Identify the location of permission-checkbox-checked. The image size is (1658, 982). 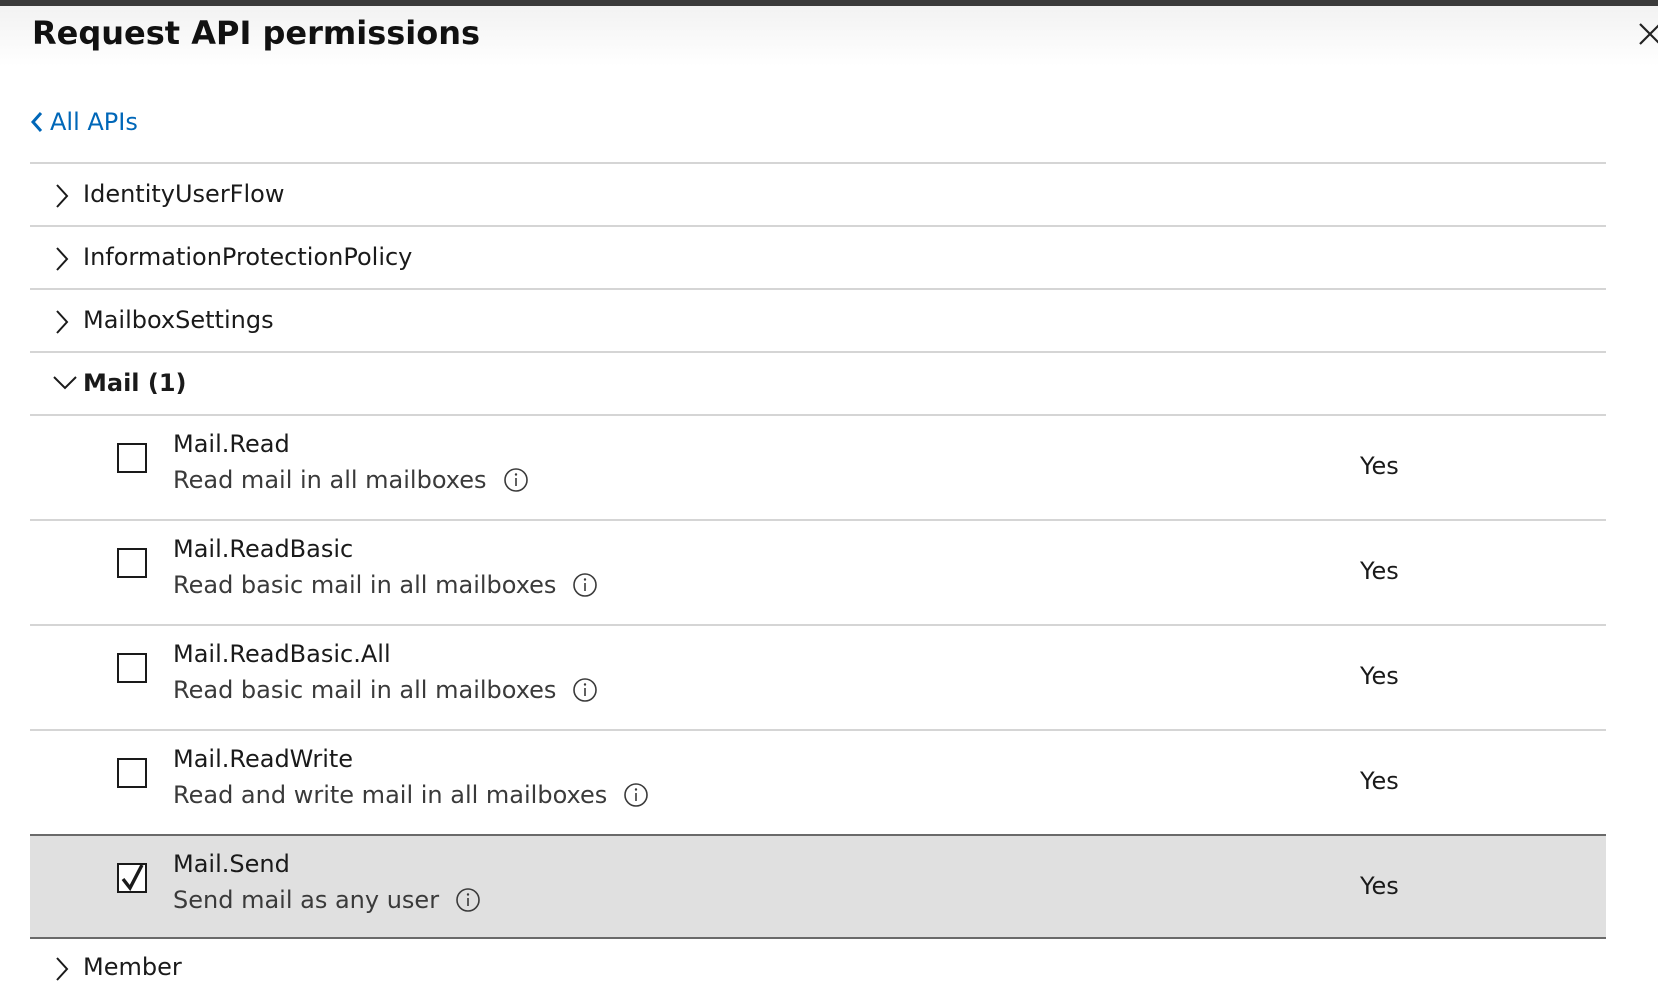
(132, 878).